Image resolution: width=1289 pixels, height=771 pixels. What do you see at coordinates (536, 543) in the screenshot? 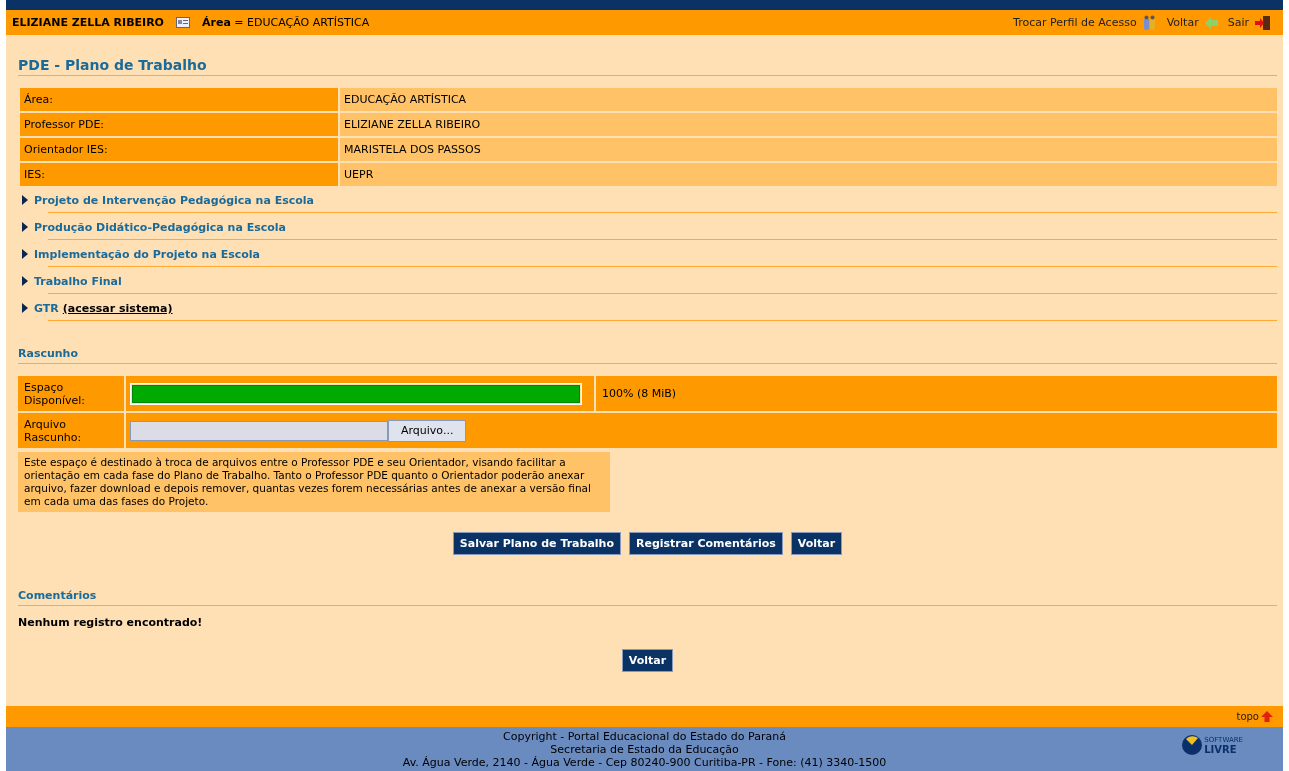
I see `action-button: Salvar Plano de Trabalho` at bounding box center [536, 543].